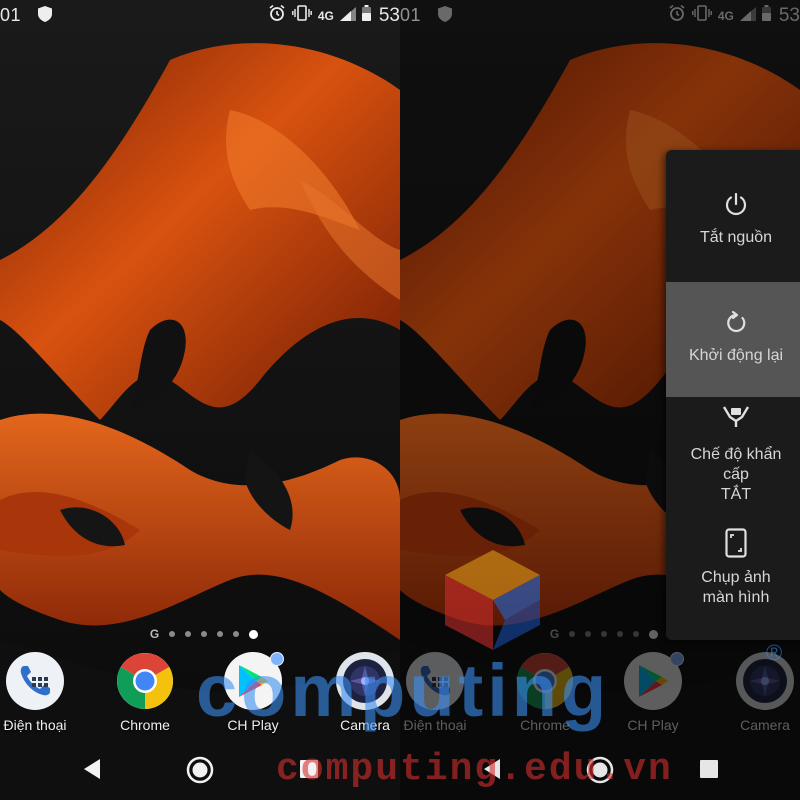  I want to click on status-bar: 01 4G 53, so click(200, 15).